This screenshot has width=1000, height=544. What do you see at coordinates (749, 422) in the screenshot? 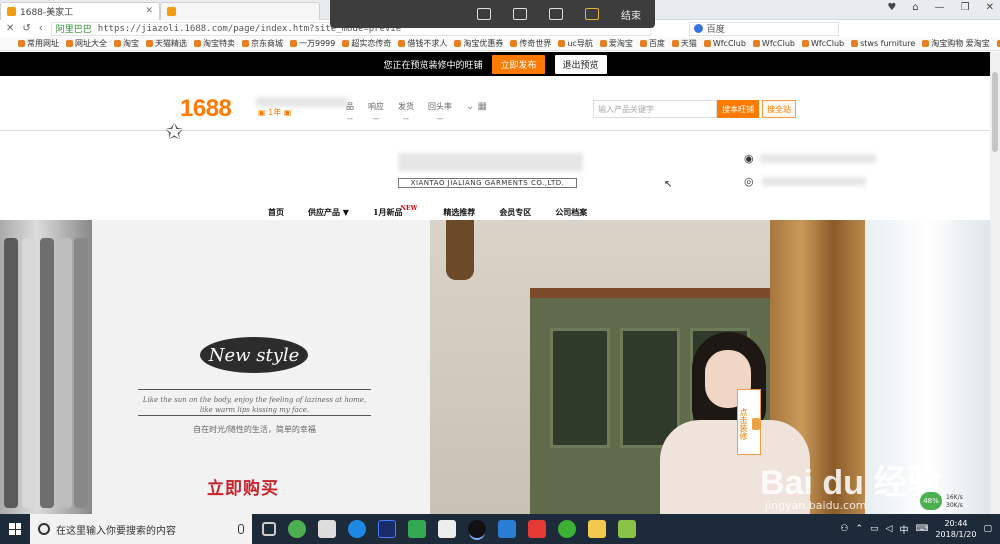
I see `decorate-side-button: 点击装修` at bounding box center [749, 422].